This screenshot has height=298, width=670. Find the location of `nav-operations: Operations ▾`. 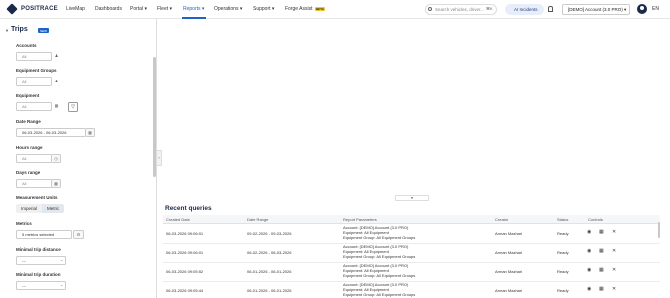

nav-operations: Operations ▾ is located at coordinates (228, 9).